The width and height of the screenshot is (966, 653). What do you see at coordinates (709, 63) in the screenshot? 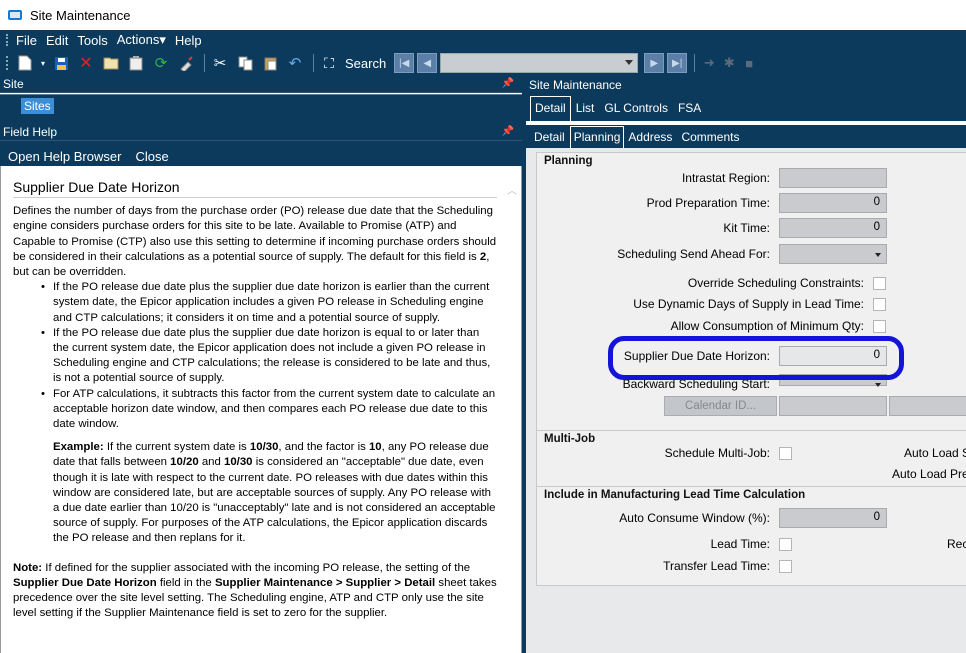
I see `navigate-back-icon: ➜` at bounding box center [709, 63].